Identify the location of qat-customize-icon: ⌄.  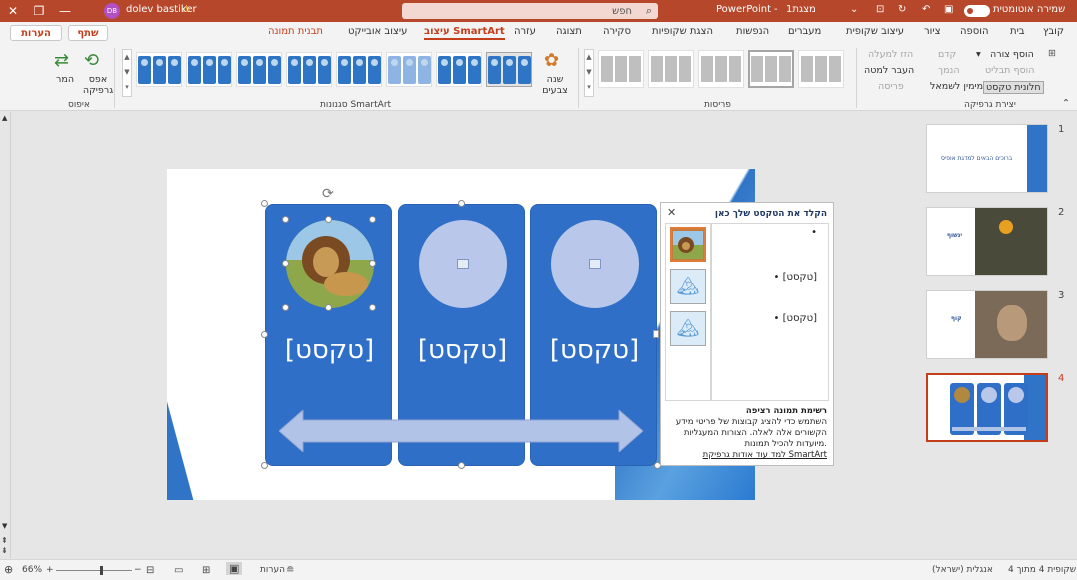
(854, 9).